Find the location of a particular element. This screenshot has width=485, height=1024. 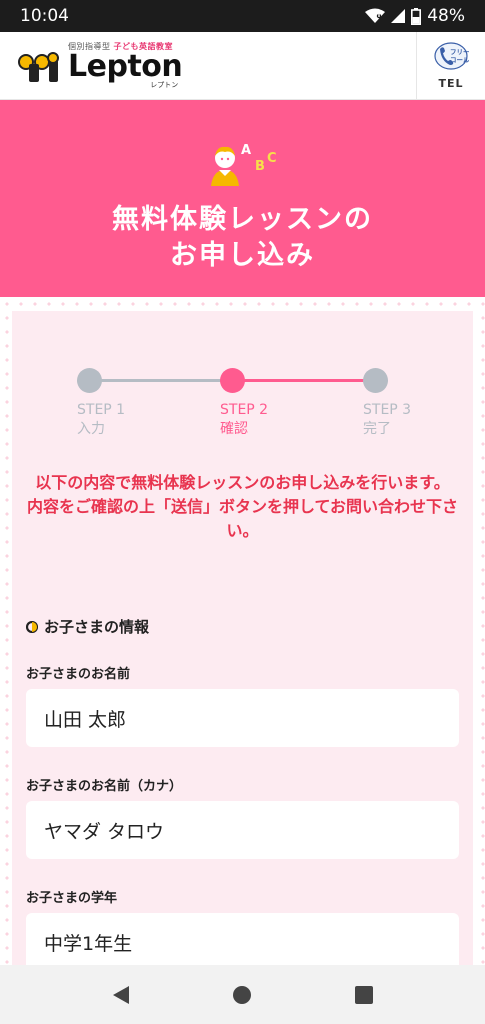

stepper: STEP 1 入力 STEP 2 確認 STEP 3 完了 is located at coordinates (242, 396).